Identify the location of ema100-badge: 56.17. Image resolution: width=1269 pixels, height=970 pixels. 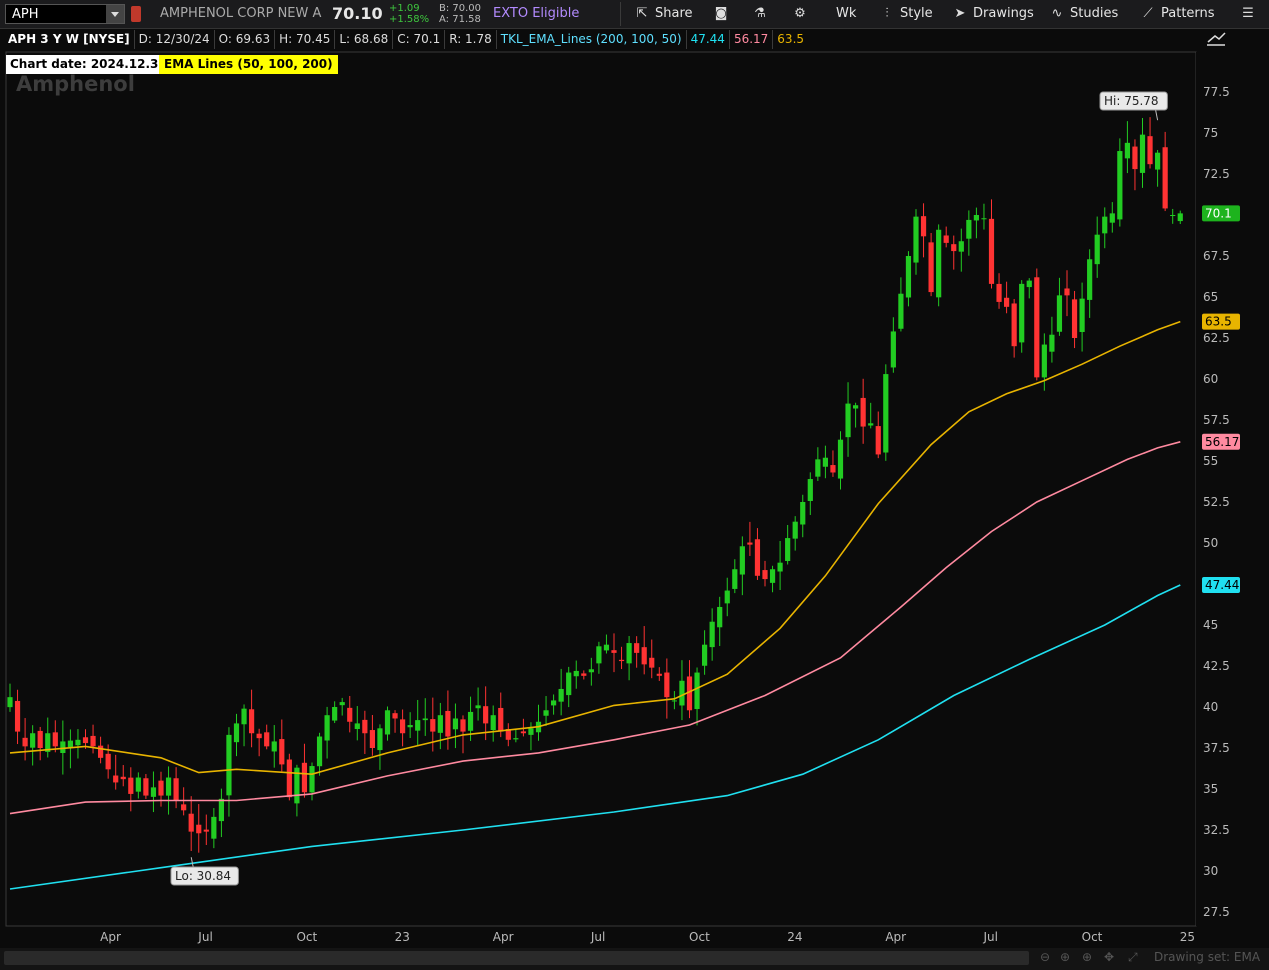
(1222, 442).